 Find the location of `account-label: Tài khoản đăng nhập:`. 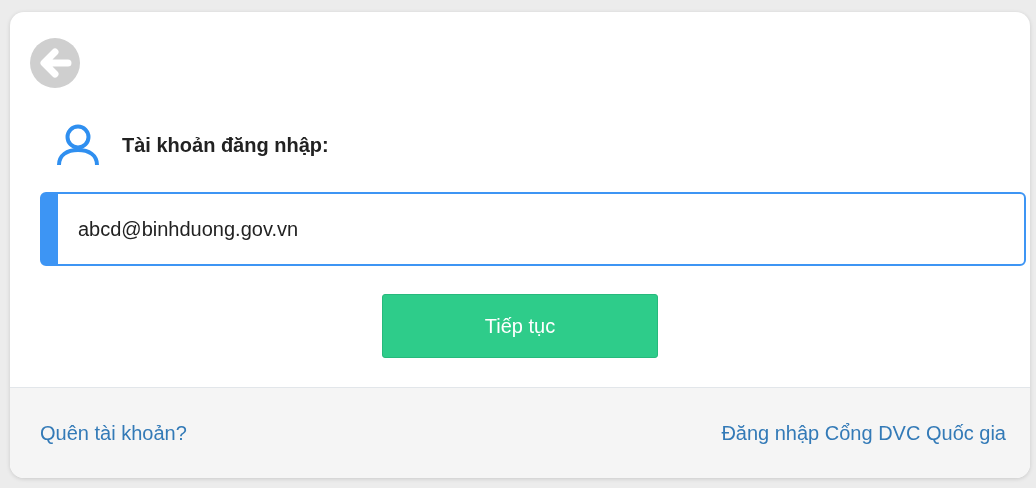

account-label: Tài khoản đăng nhập: is located at coordinates (225, 145).